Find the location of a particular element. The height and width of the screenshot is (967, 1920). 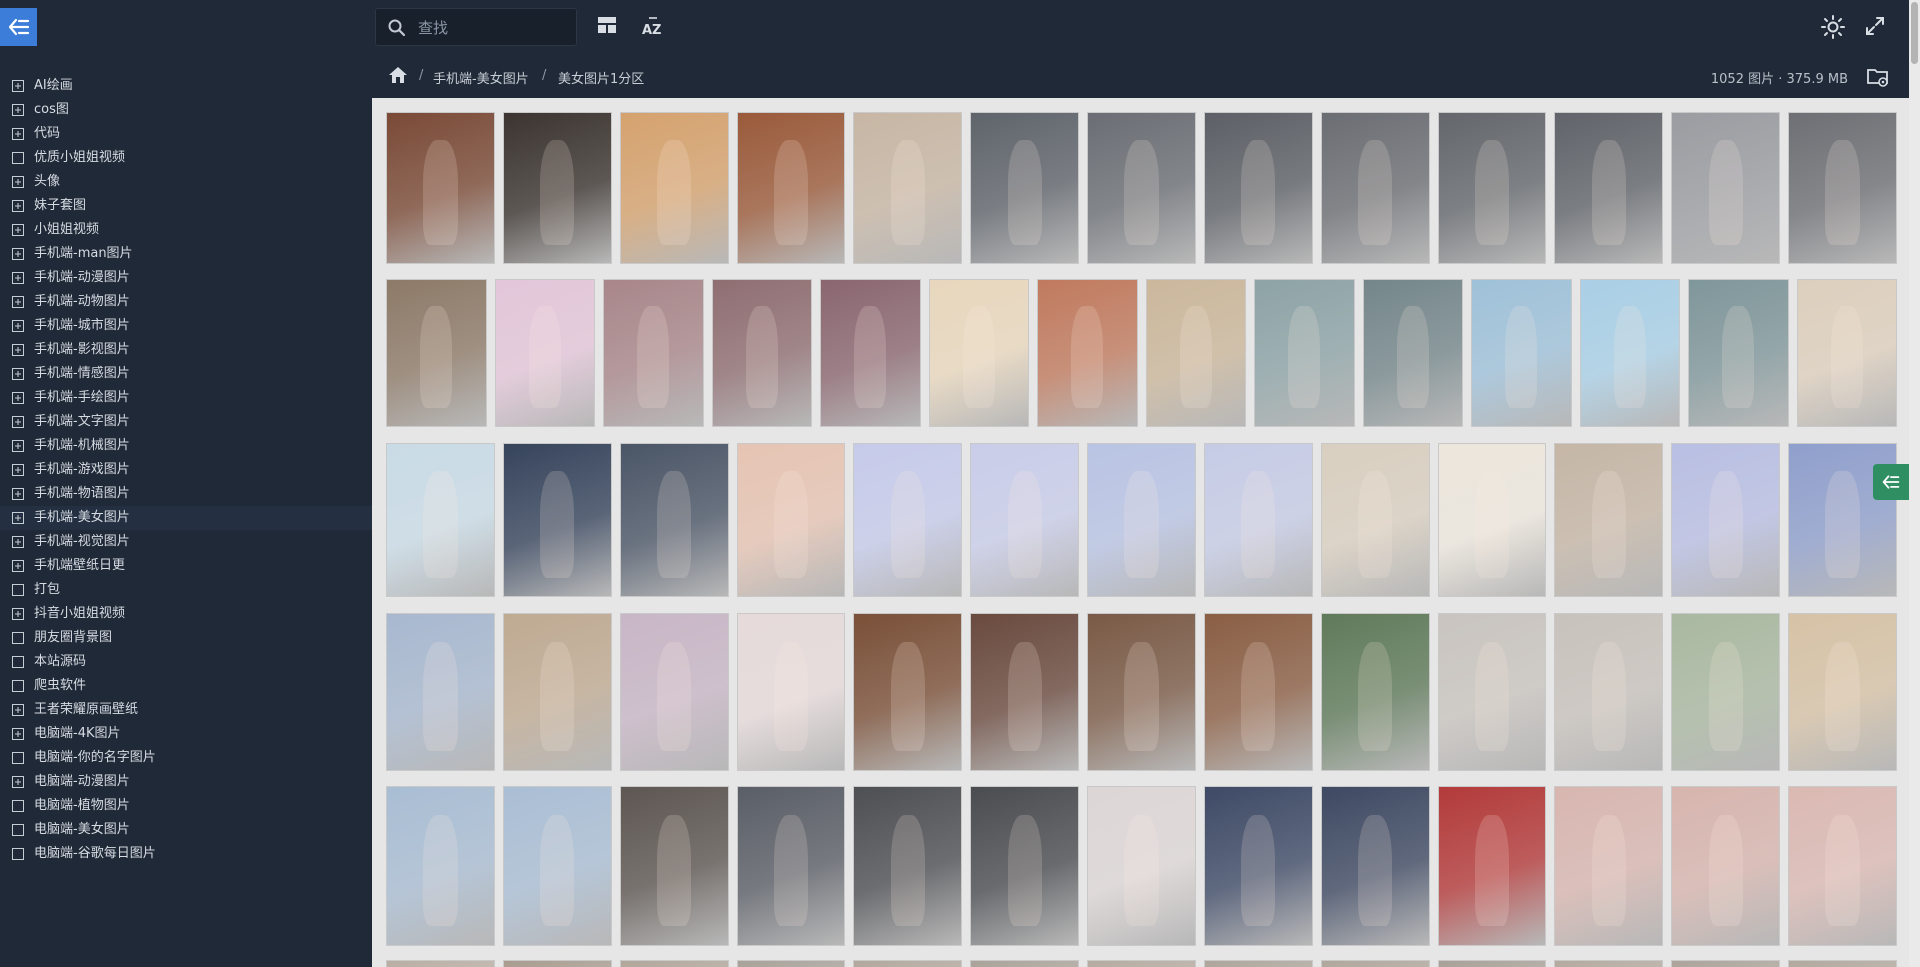

sidebar-item-12: 手机端-情感图片 is located at coordinates (186, 374).